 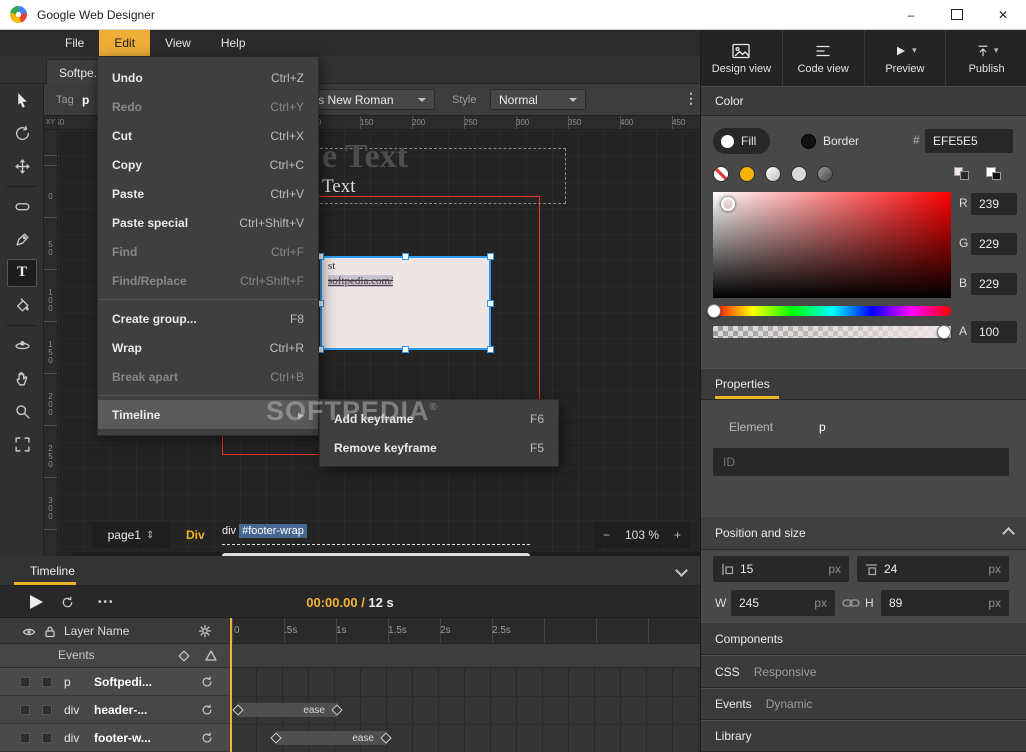 I want to click on border-toggle: Border, so click(x=833, y=141).